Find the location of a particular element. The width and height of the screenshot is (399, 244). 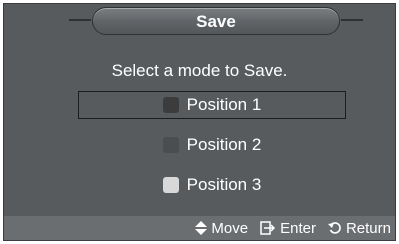

option-label: Position 3 is located at coordinates (224, 184).